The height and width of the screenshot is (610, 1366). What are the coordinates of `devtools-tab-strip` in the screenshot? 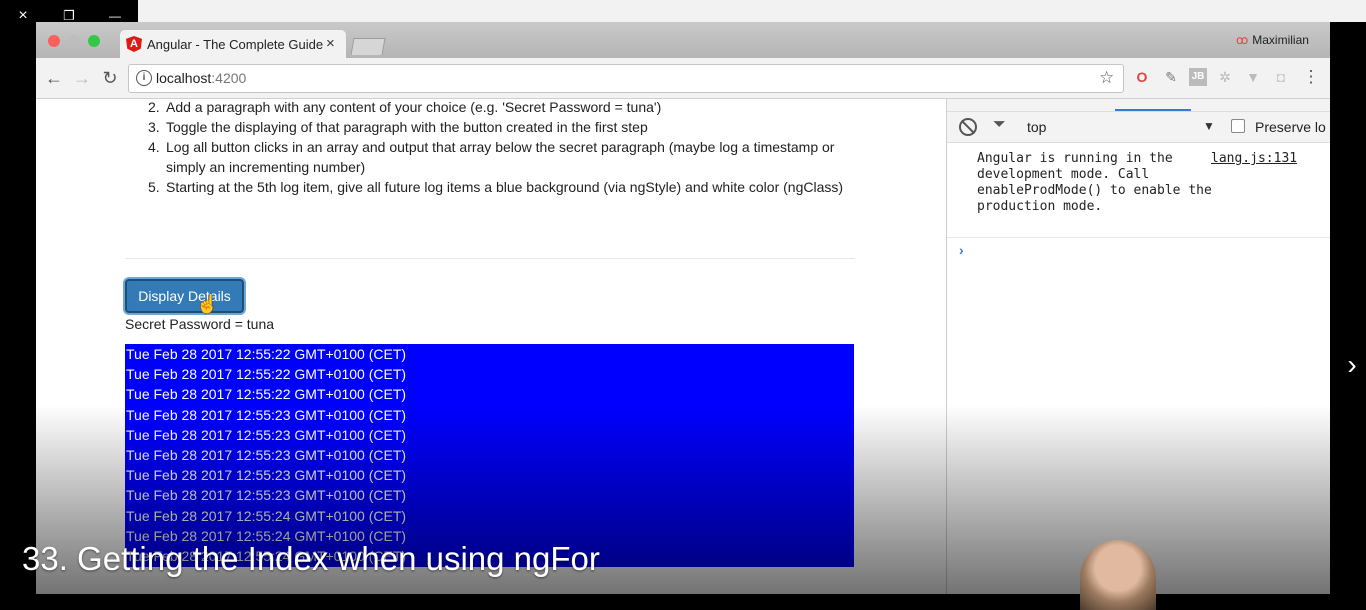 It's located at (1138, 105).